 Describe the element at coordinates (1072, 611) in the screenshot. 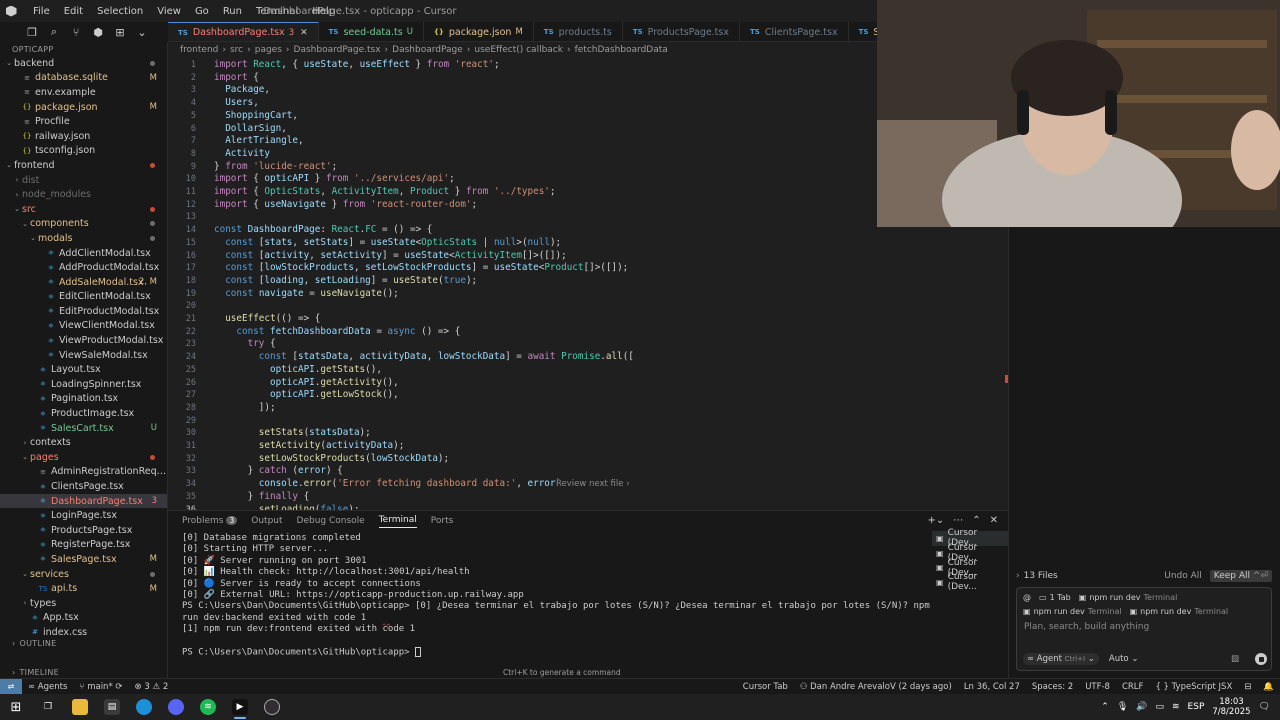

I see `context-chip-terminal-2: ▣ npm run dev Terminal` at that location.